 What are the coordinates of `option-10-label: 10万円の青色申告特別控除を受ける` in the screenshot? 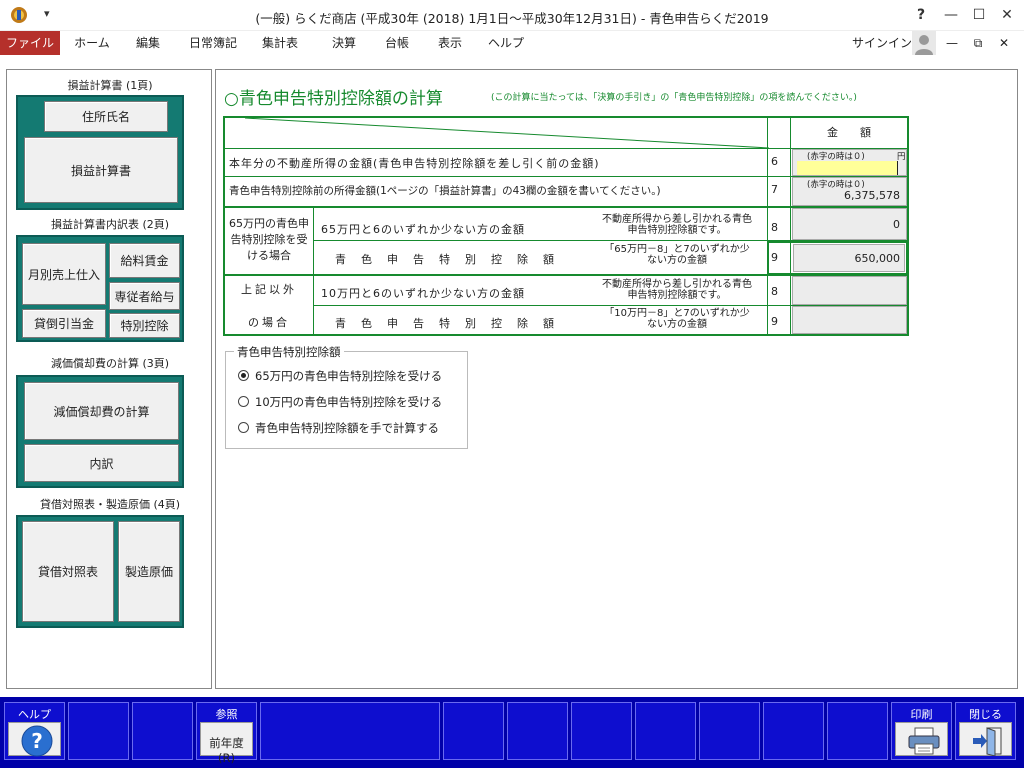 It's located at (348, 402).